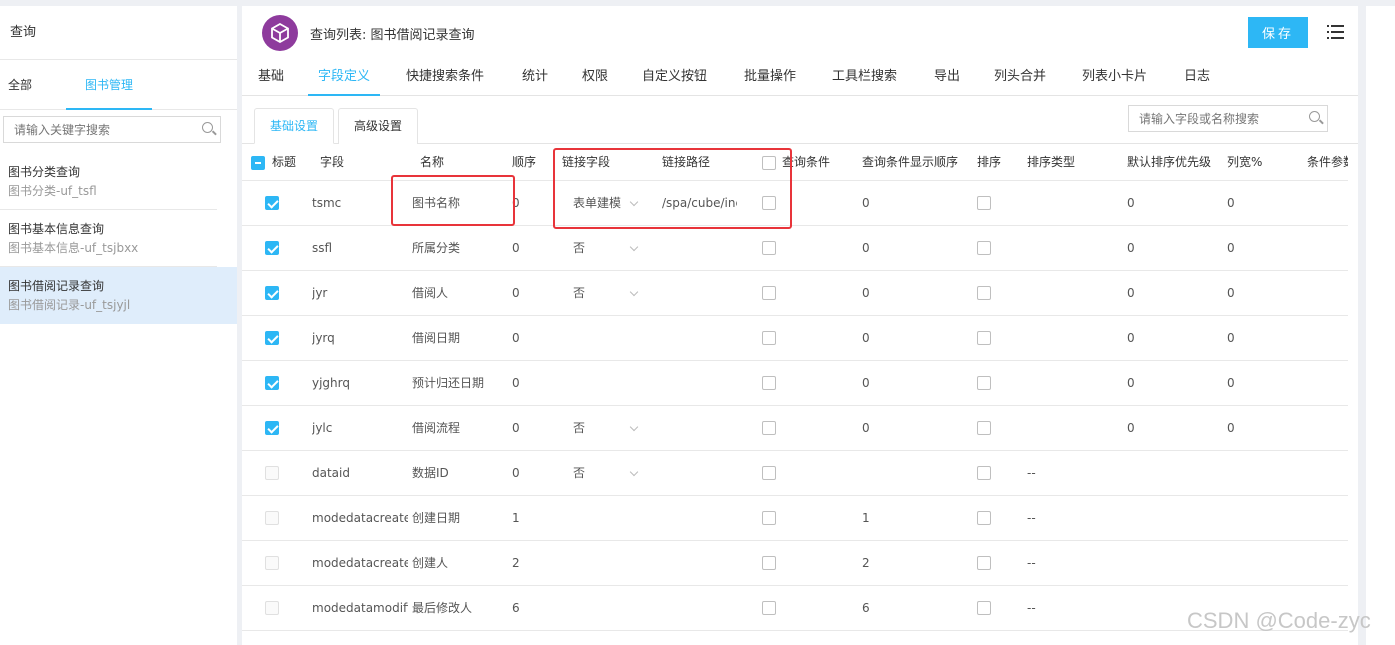 The width and height of the screenshot is (1395, 645). Describe the element at coordinates (1336, 32) in the screenshot. I see `list-menu-icon` at that location.